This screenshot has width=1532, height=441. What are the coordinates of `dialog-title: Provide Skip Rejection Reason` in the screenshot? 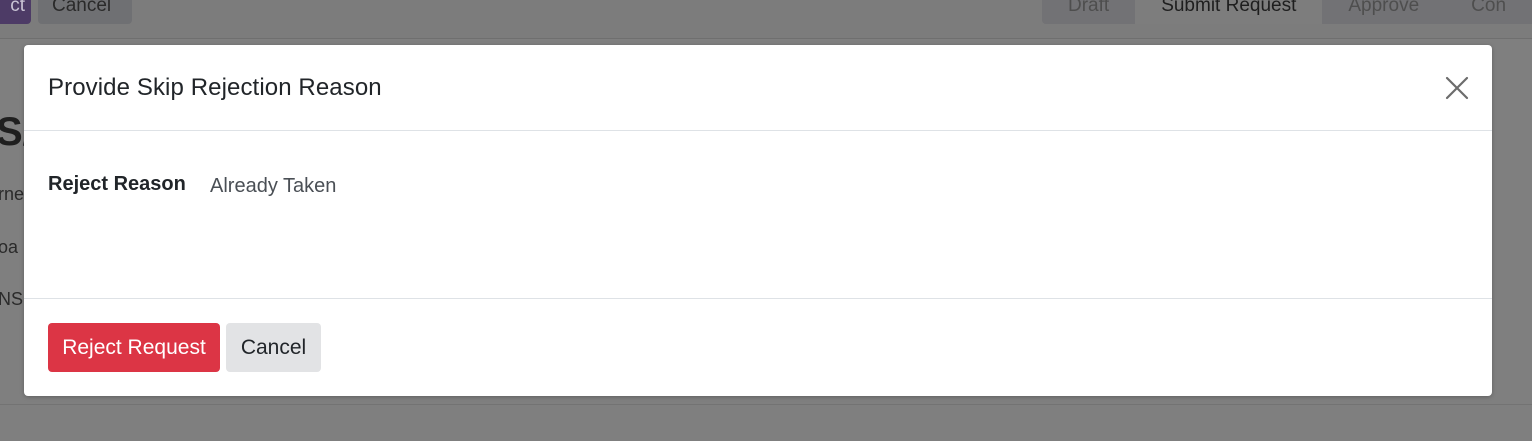 It's located at (215, 87).